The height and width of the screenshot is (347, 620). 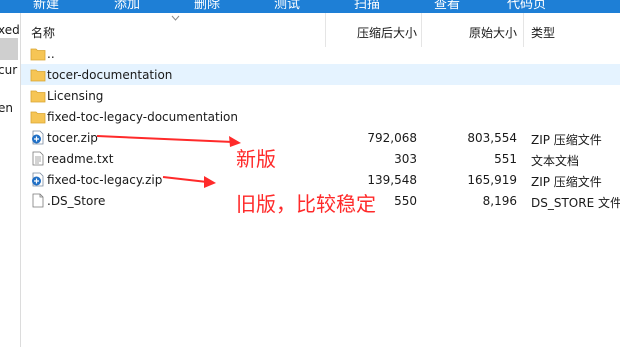 I want to click on toolbar-delete-button: 删除, so click(x=207, y=6).